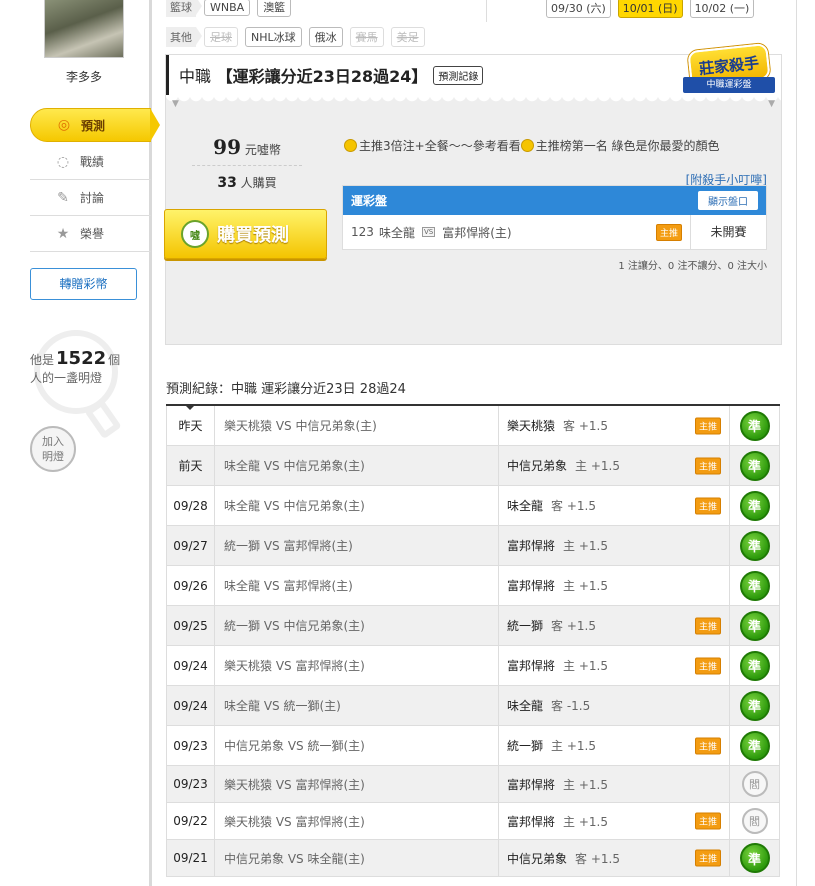 Image resolution: width=815 pixels, height=886 pixels. I want to click on bet-table: 運彩盤 顯示盤口 123 味全龍 VS 富邦悍將(主) 主推 未開賽, so click(554, 217).